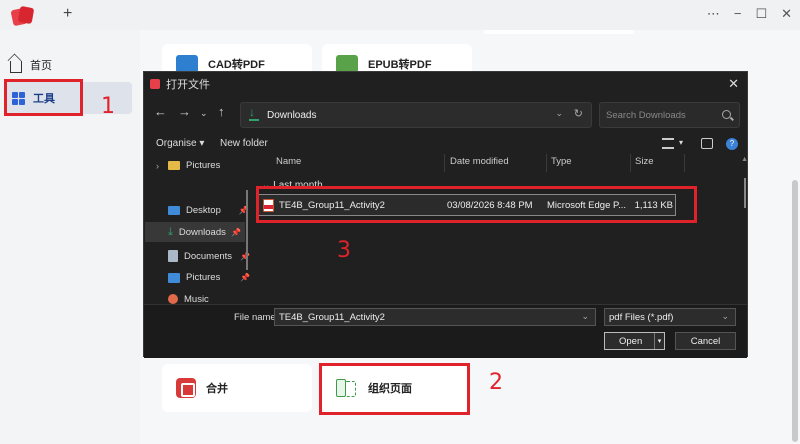 This screenshot has height=444, width=800. Describe the element at coordinates (400, 15) in the screenshot. I see `app-titlebar: + ⋯ − ☐ ✕` at that location.